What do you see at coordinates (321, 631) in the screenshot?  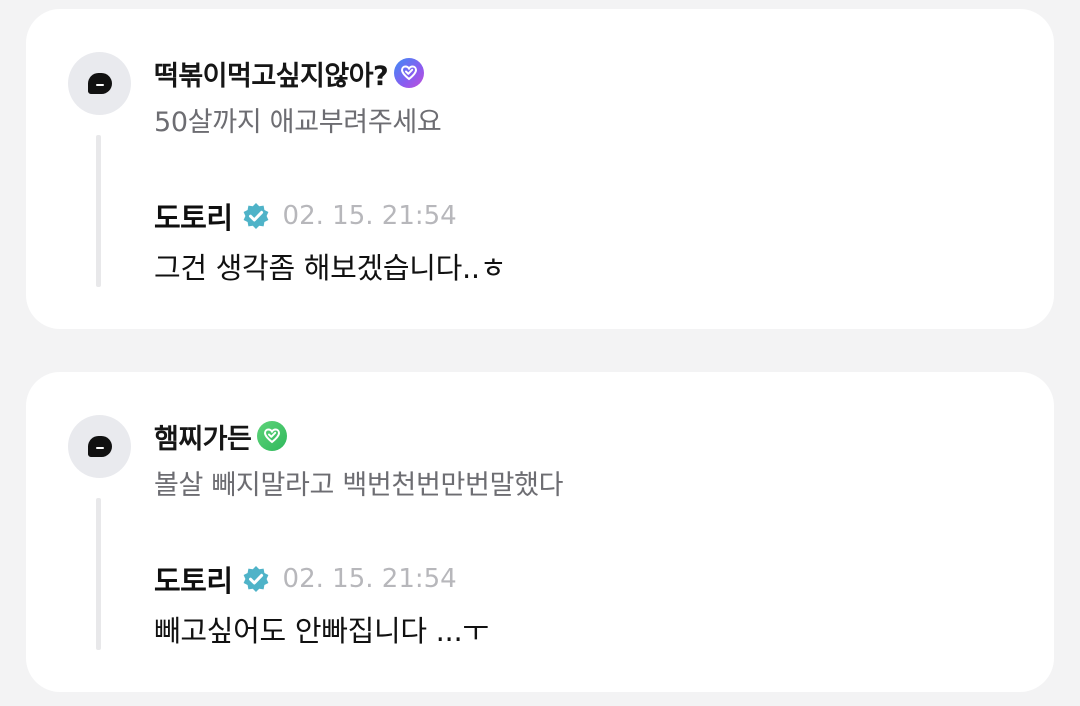 I see `reply-text: 빼고싶어도 안빠집니다 ...ㅜ` at bounding box center [321, 631].